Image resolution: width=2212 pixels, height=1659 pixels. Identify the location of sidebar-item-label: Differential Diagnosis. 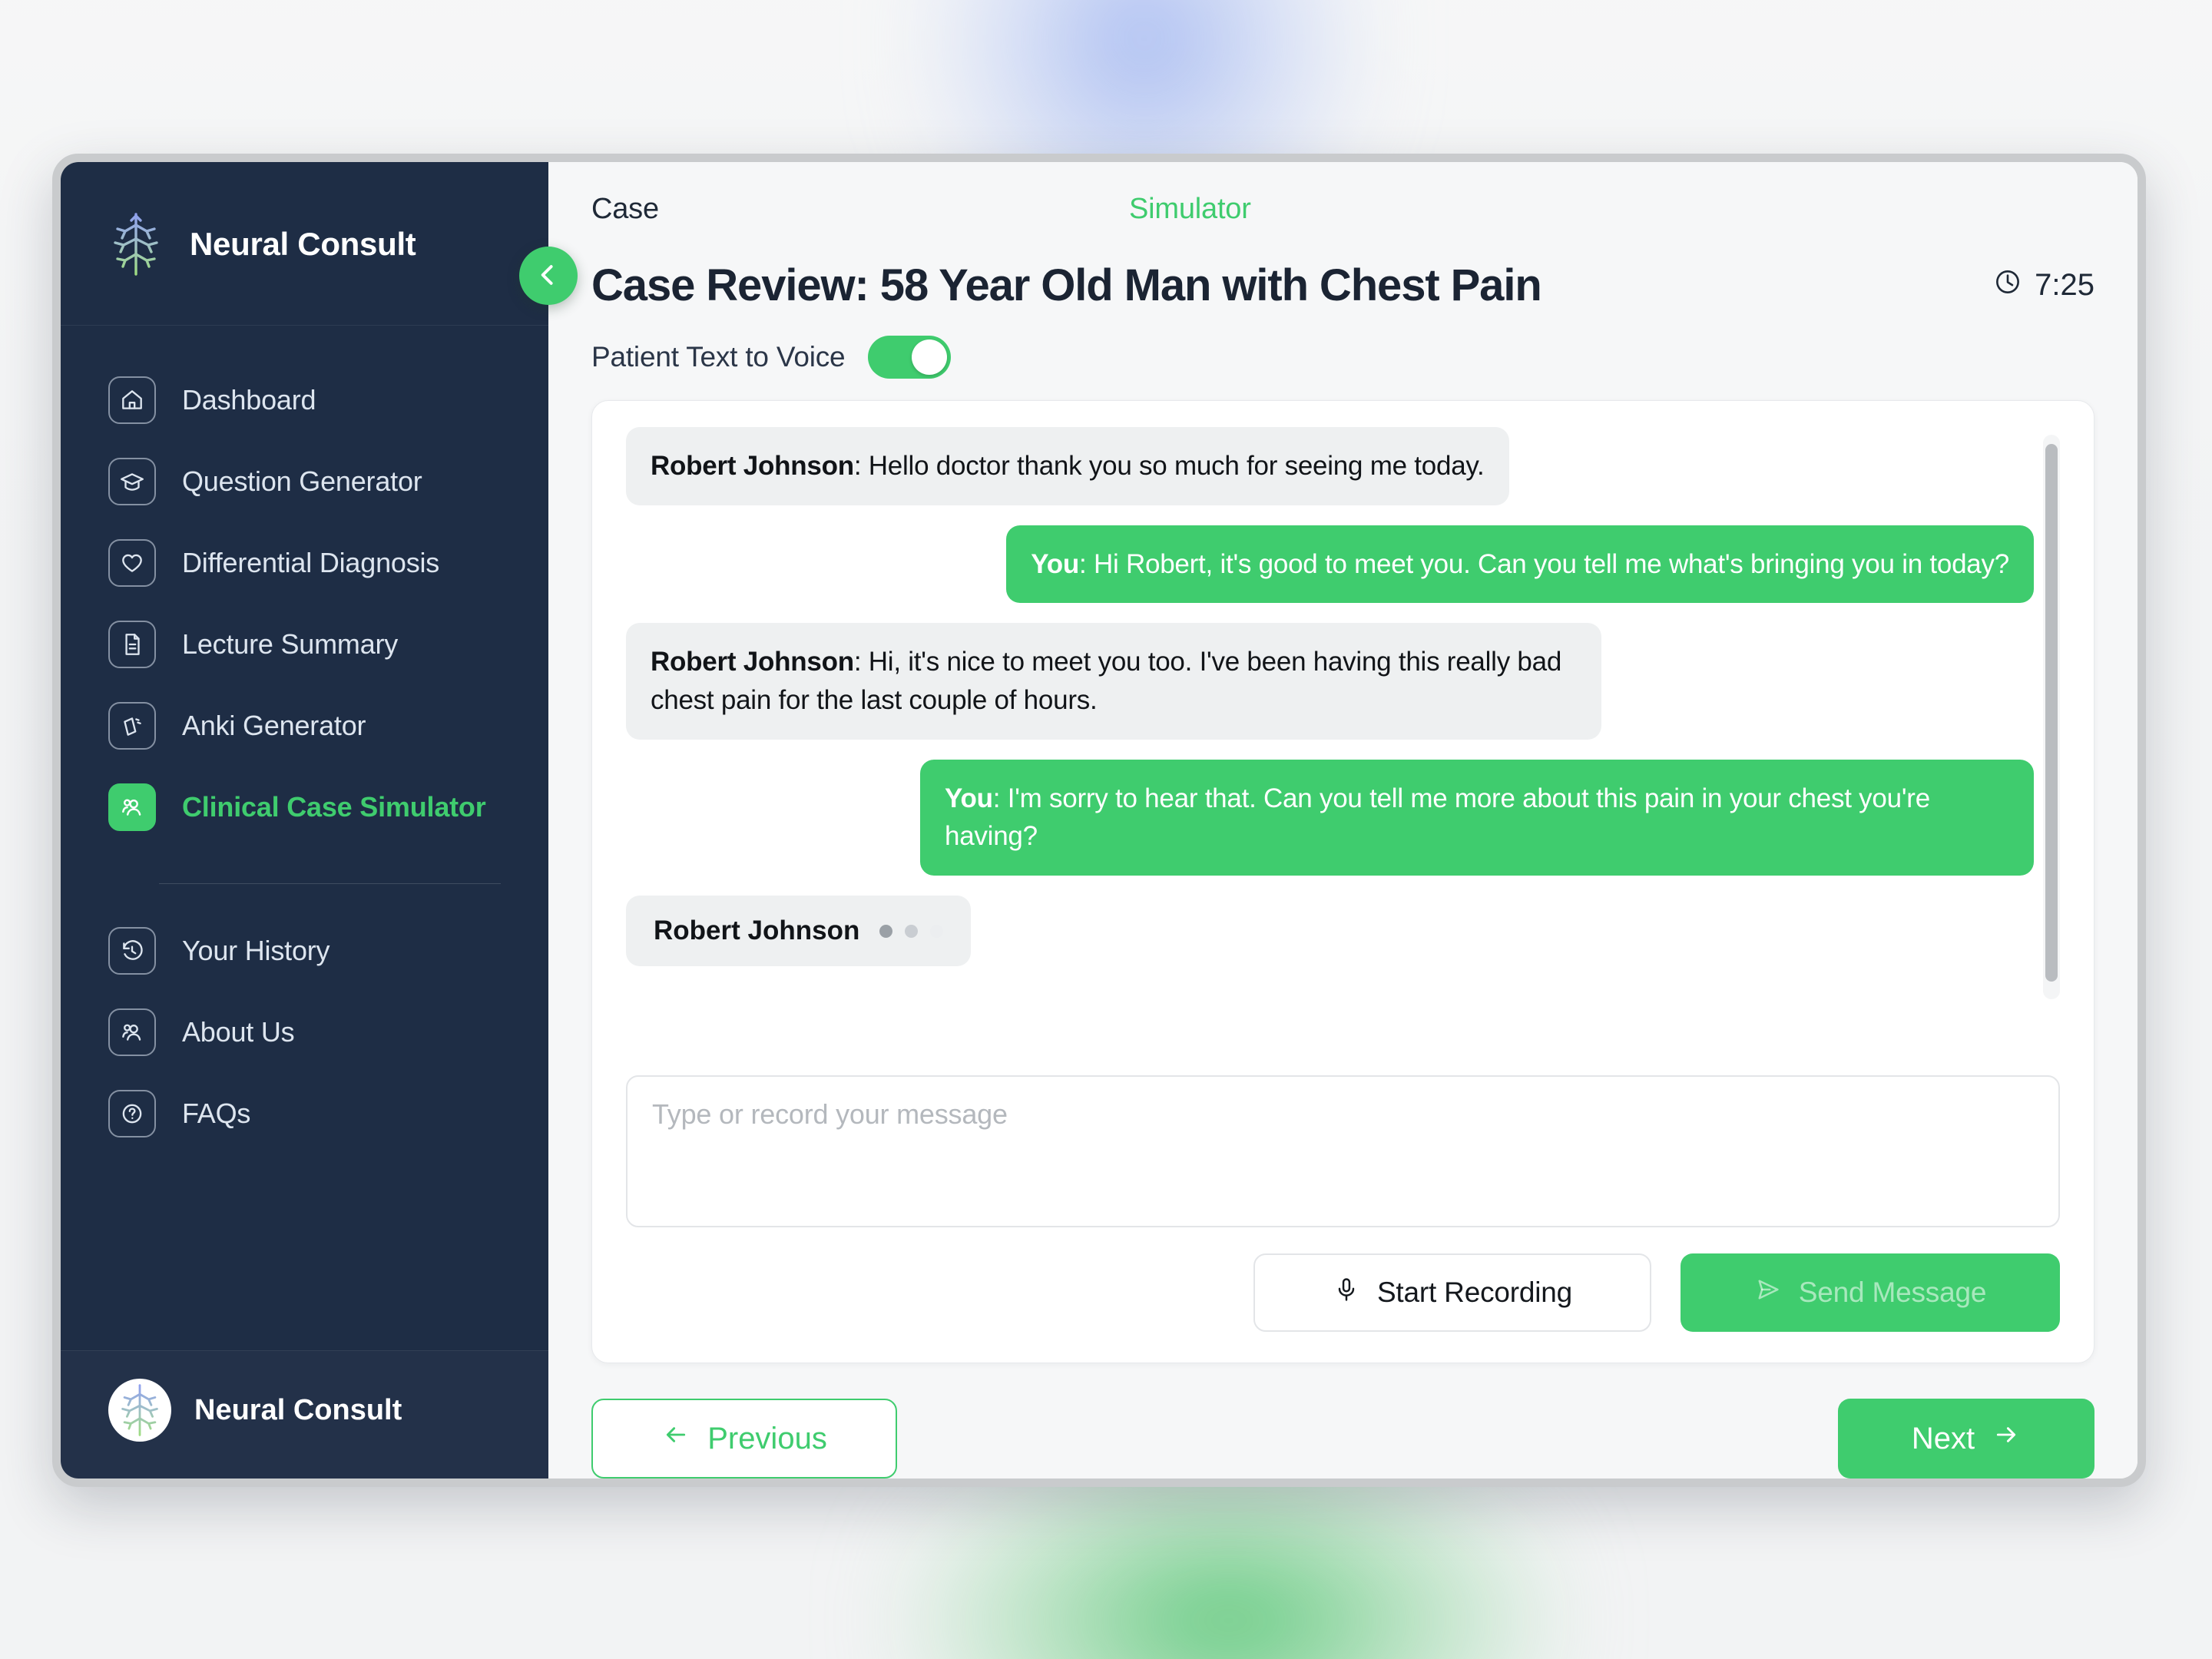
(311, 562).